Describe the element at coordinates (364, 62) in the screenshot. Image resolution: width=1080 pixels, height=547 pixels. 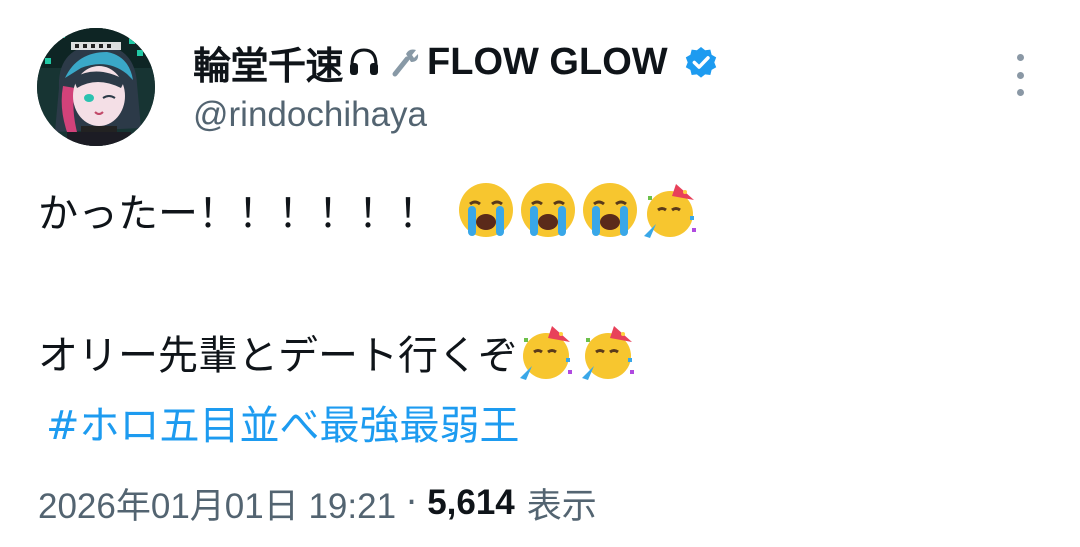
I see `headphones-icon` at that location.